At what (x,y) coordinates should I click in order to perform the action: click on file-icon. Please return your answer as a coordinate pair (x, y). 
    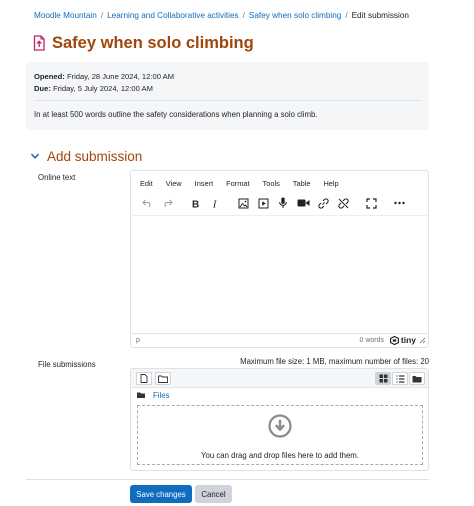
    Looking at the image, I should click on (144, 378).